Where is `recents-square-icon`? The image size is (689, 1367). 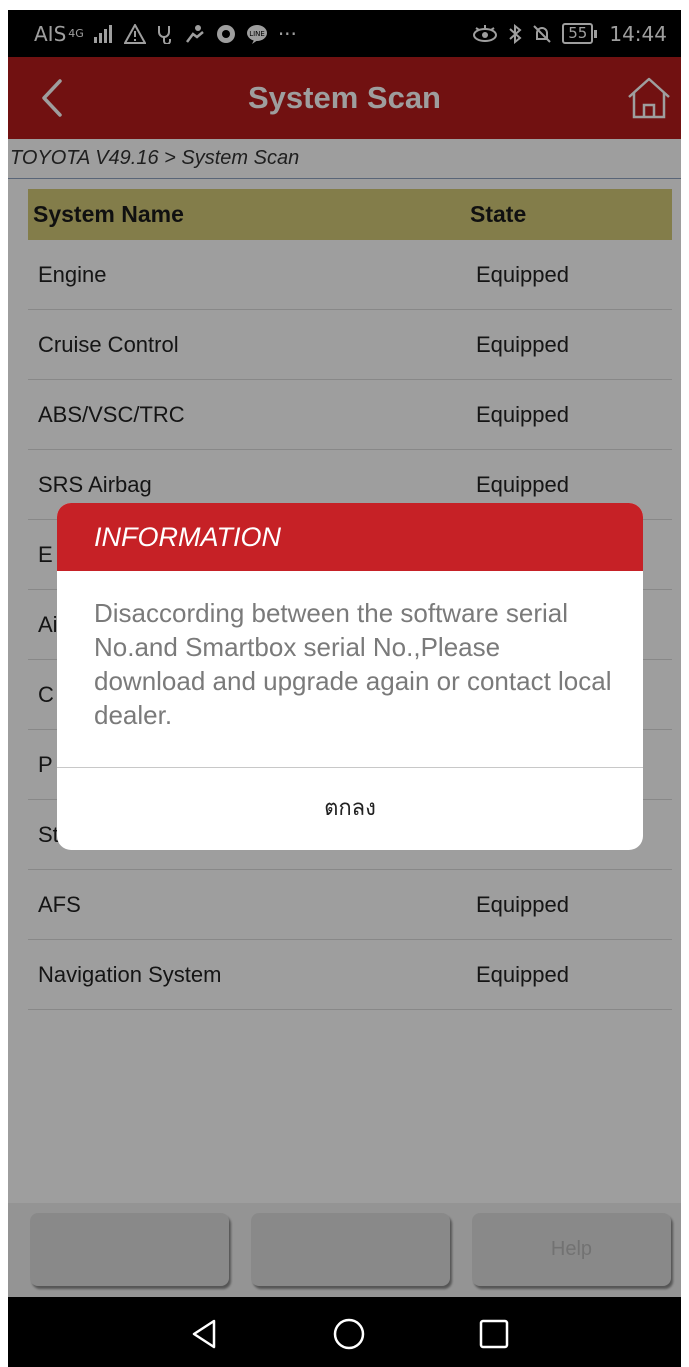 recents-square-icon is located at coordinates (494, 1334).